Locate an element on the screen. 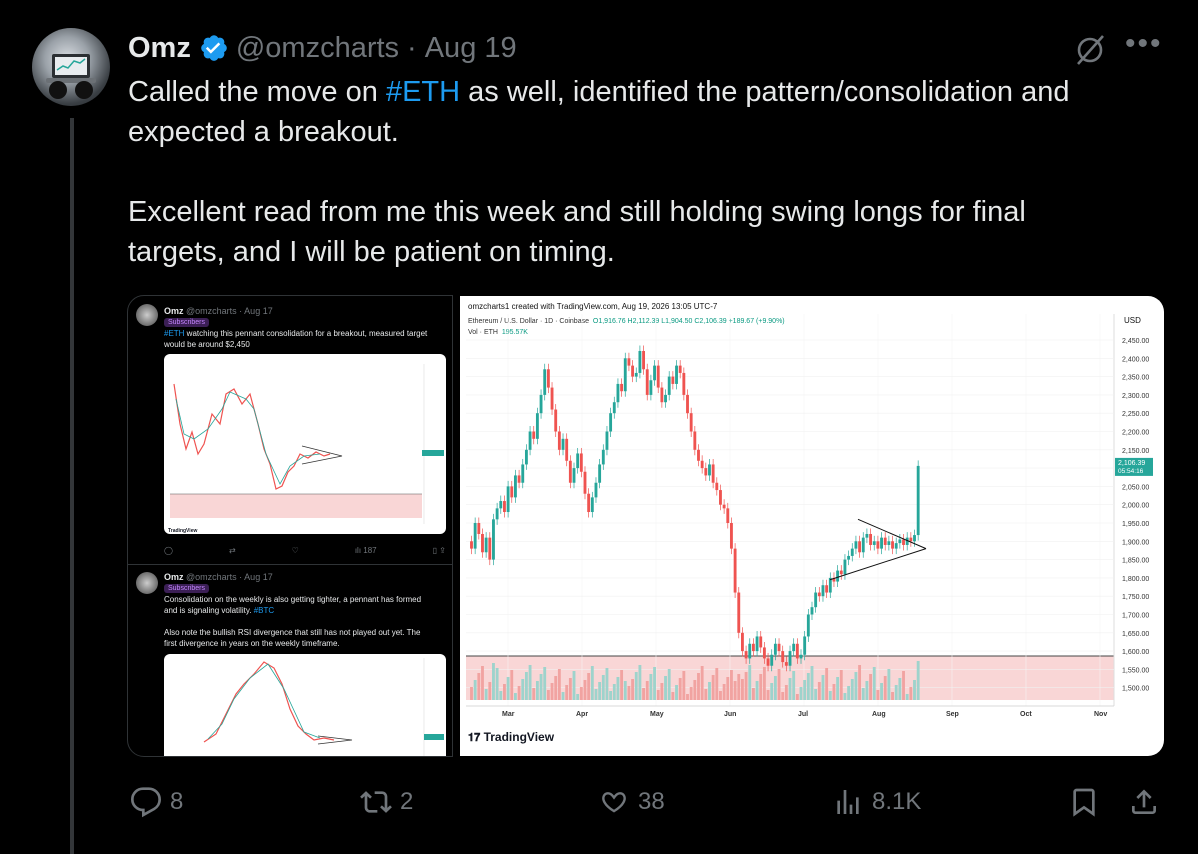  author-display-name: Omz is located at coordinates (159, 48).